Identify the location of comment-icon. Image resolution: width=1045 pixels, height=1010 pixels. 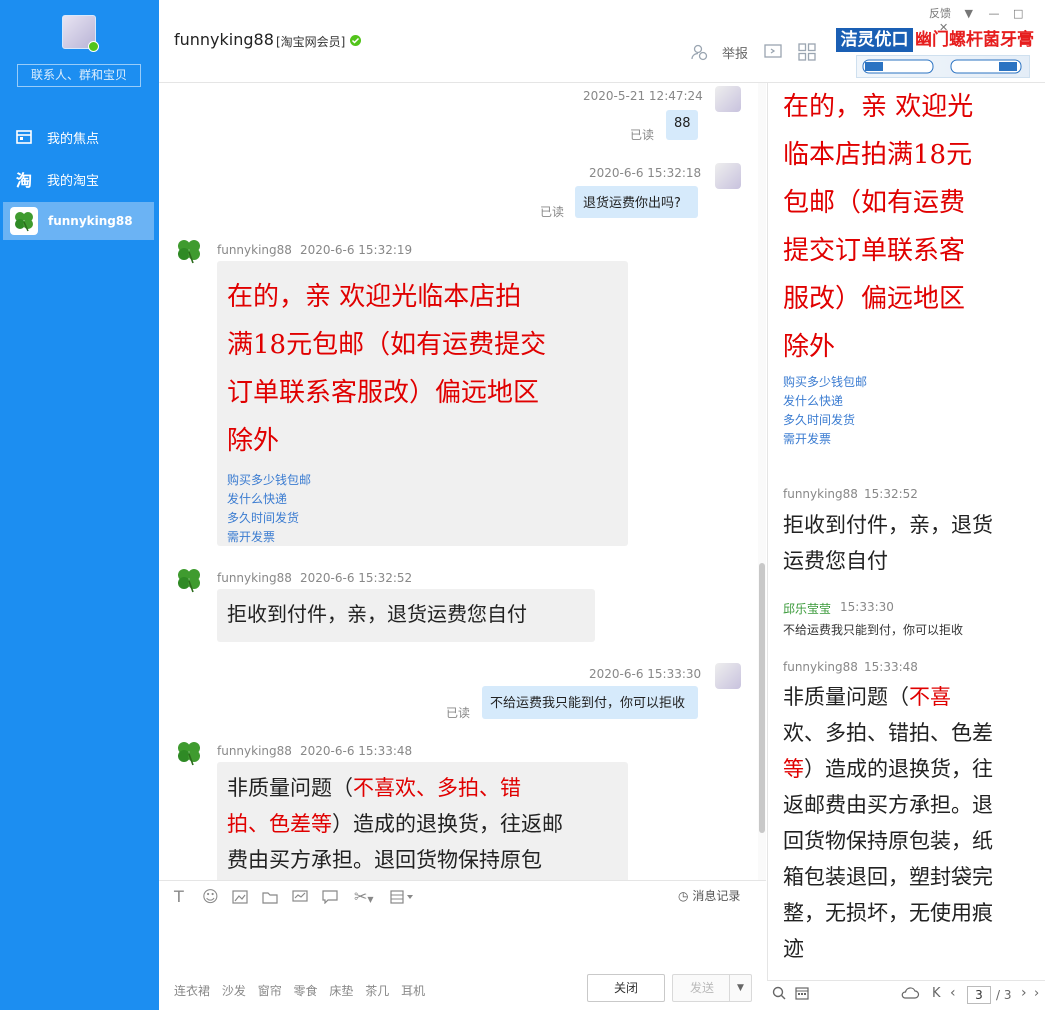
(330, 898).